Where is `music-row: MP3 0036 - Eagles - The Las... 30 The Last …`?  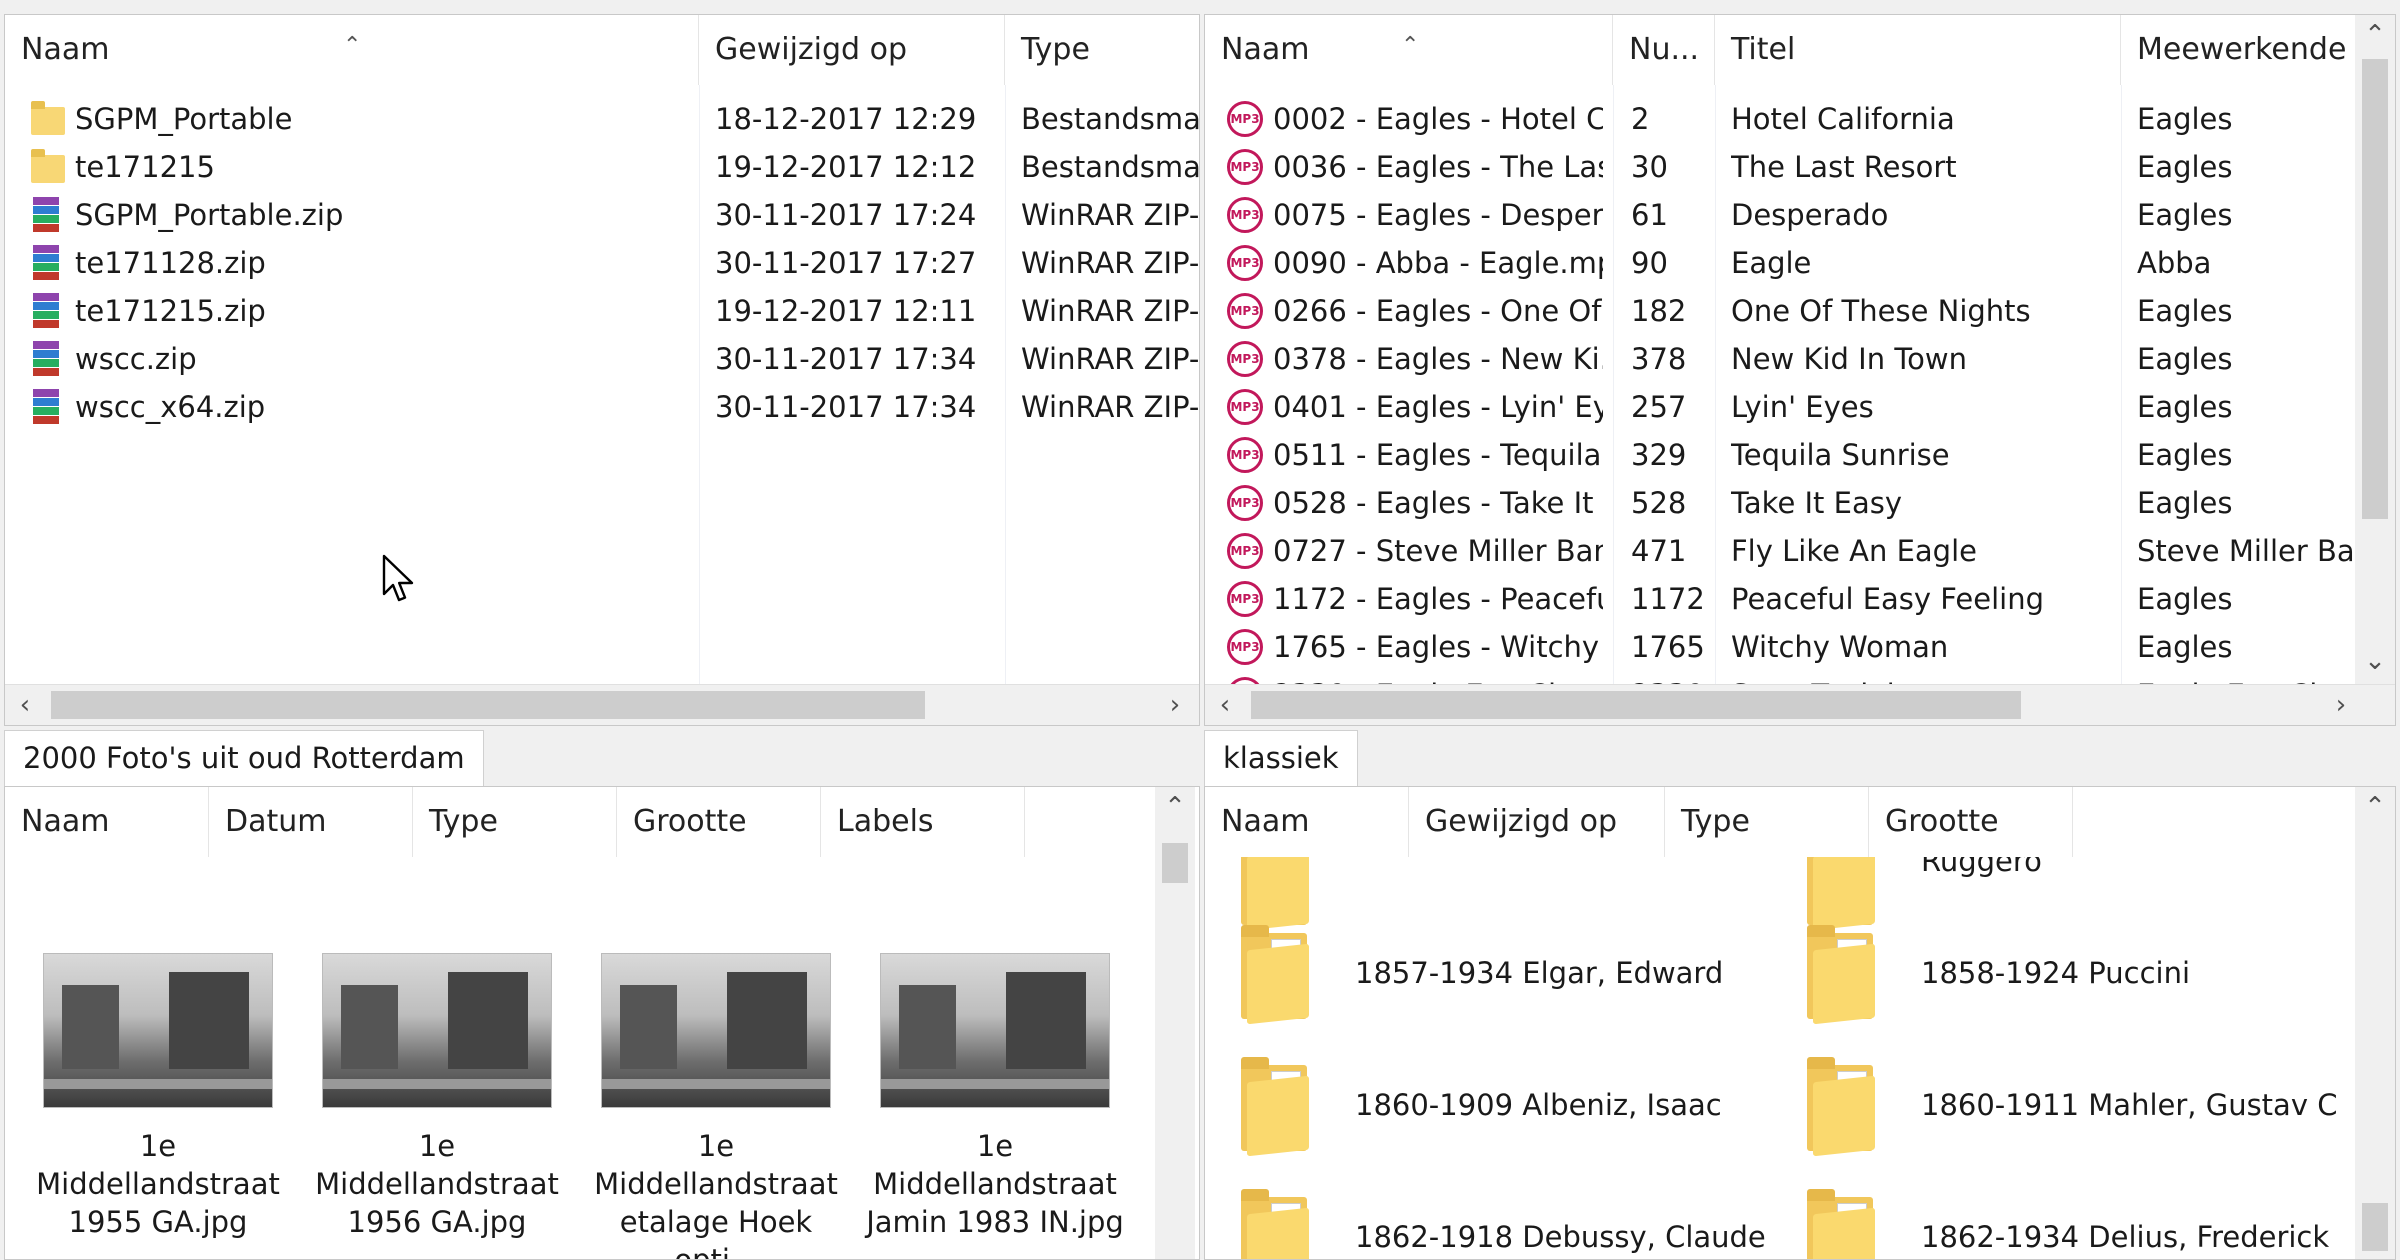 music-row: MP3 0036 - Eagles - The Las... 30 The Last … is located at coordinates (1780, 167).